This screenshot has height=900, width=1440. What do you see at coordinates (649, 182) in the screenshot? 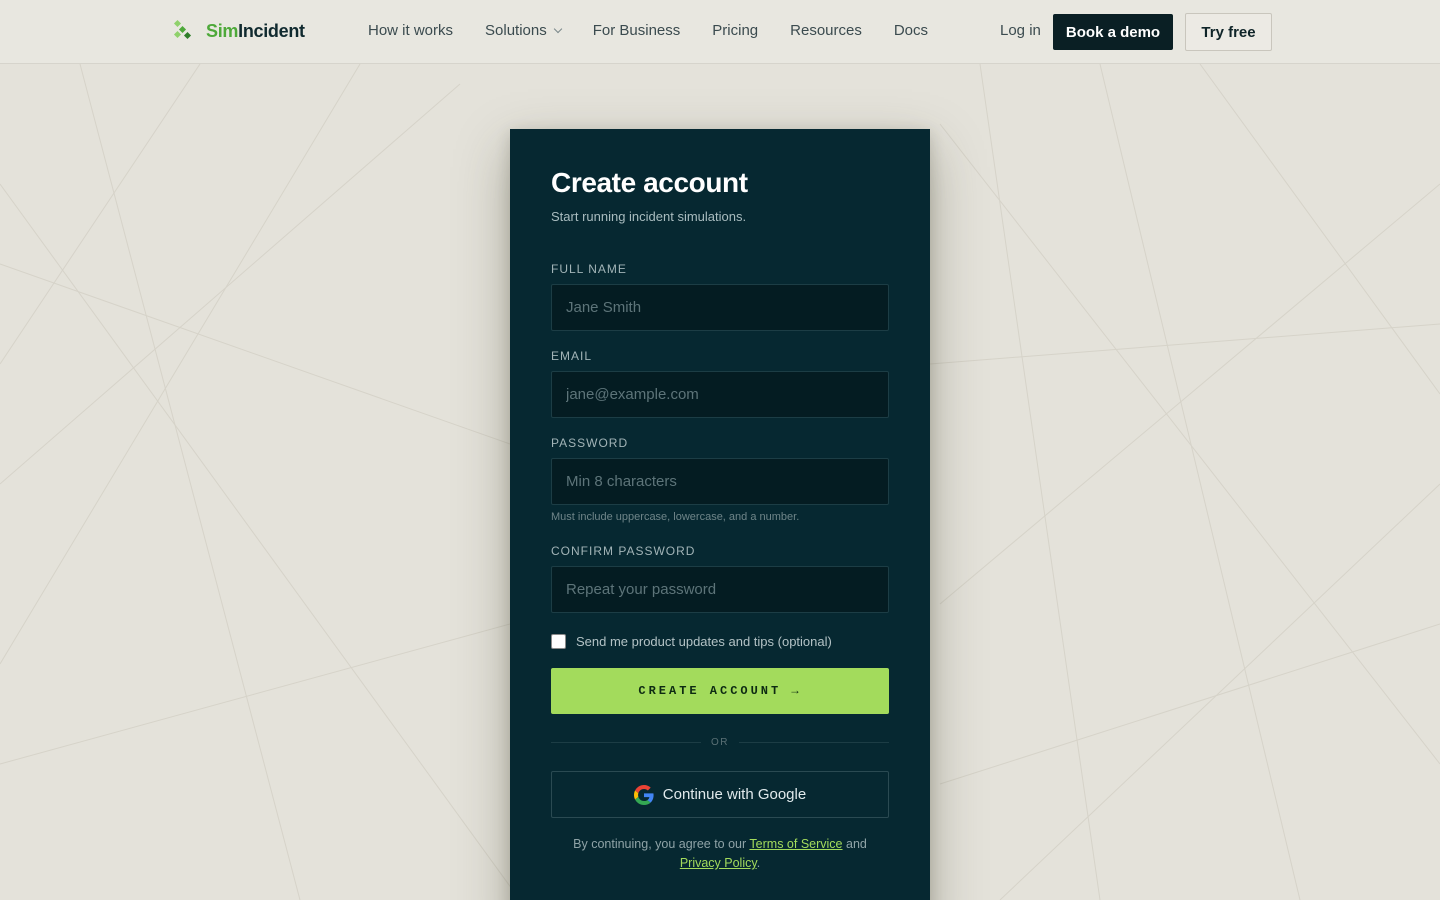
I see `page-title: Create account` at bounding box center [649, 182].